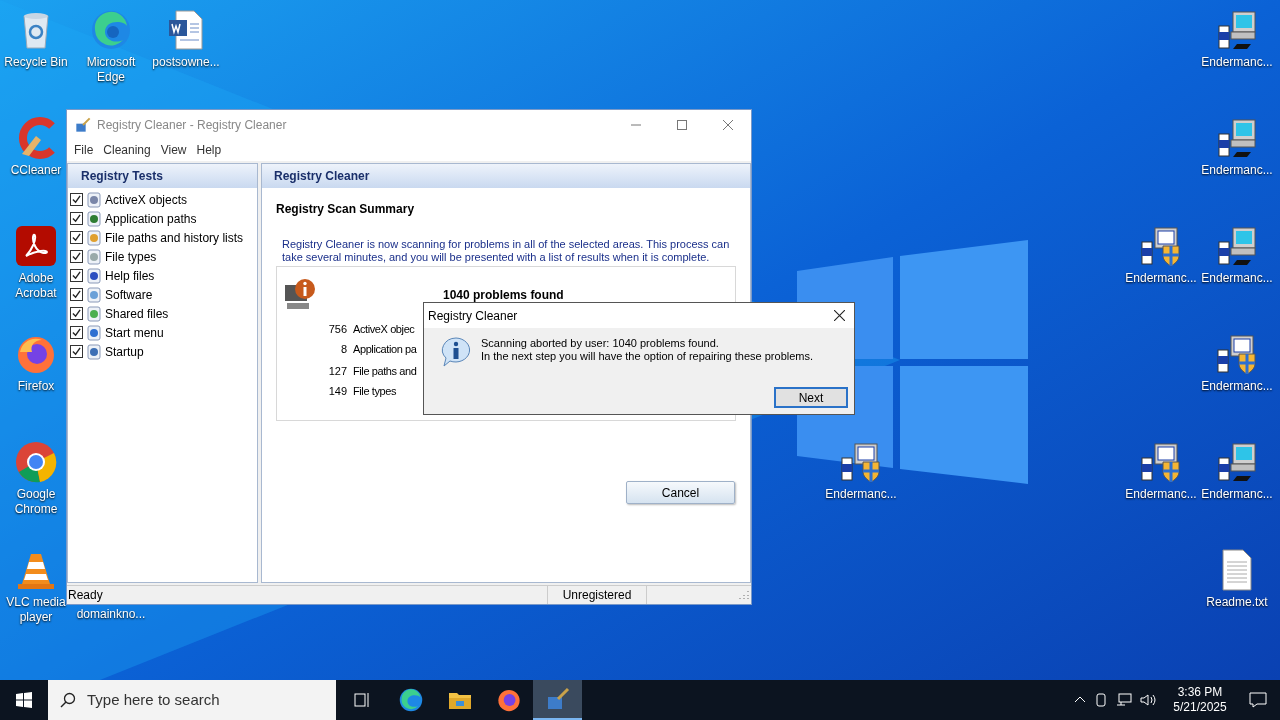 This screenshot has width=1280, height=720. Describe the element at coordinates (337, 391) in the screenshot. I see `problem-count: 149` at that location.